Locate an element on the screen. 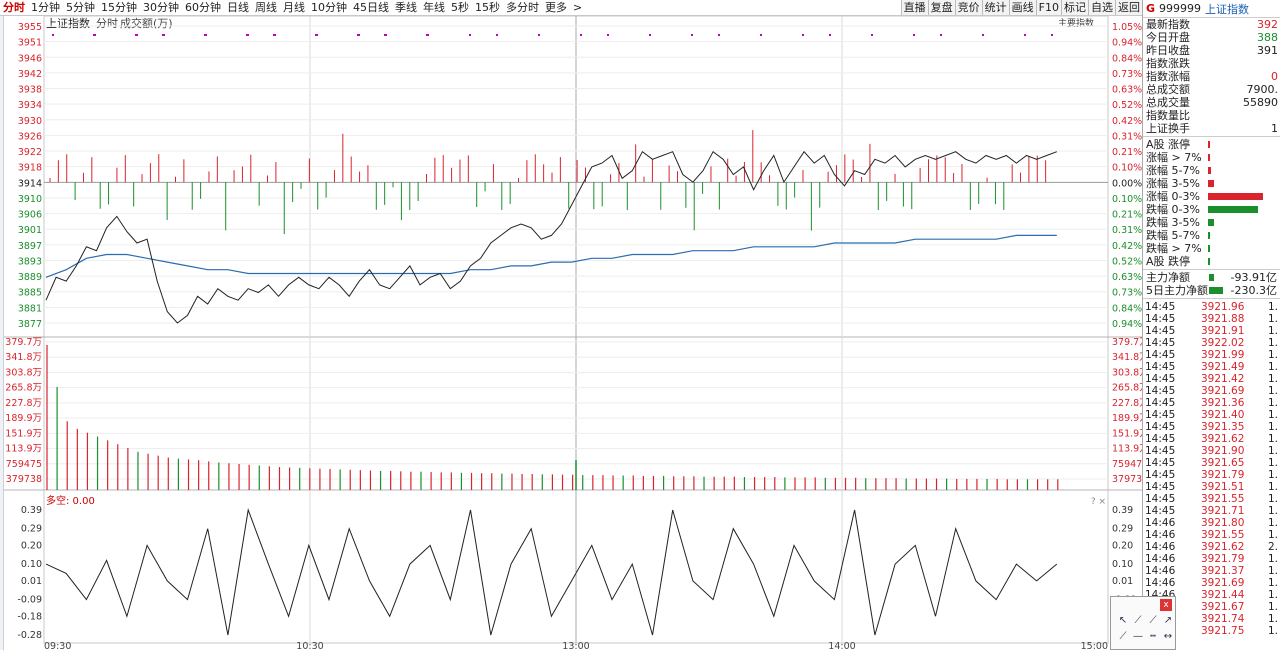  dash-icon: ┅ is located at coordinates (1153, 637).